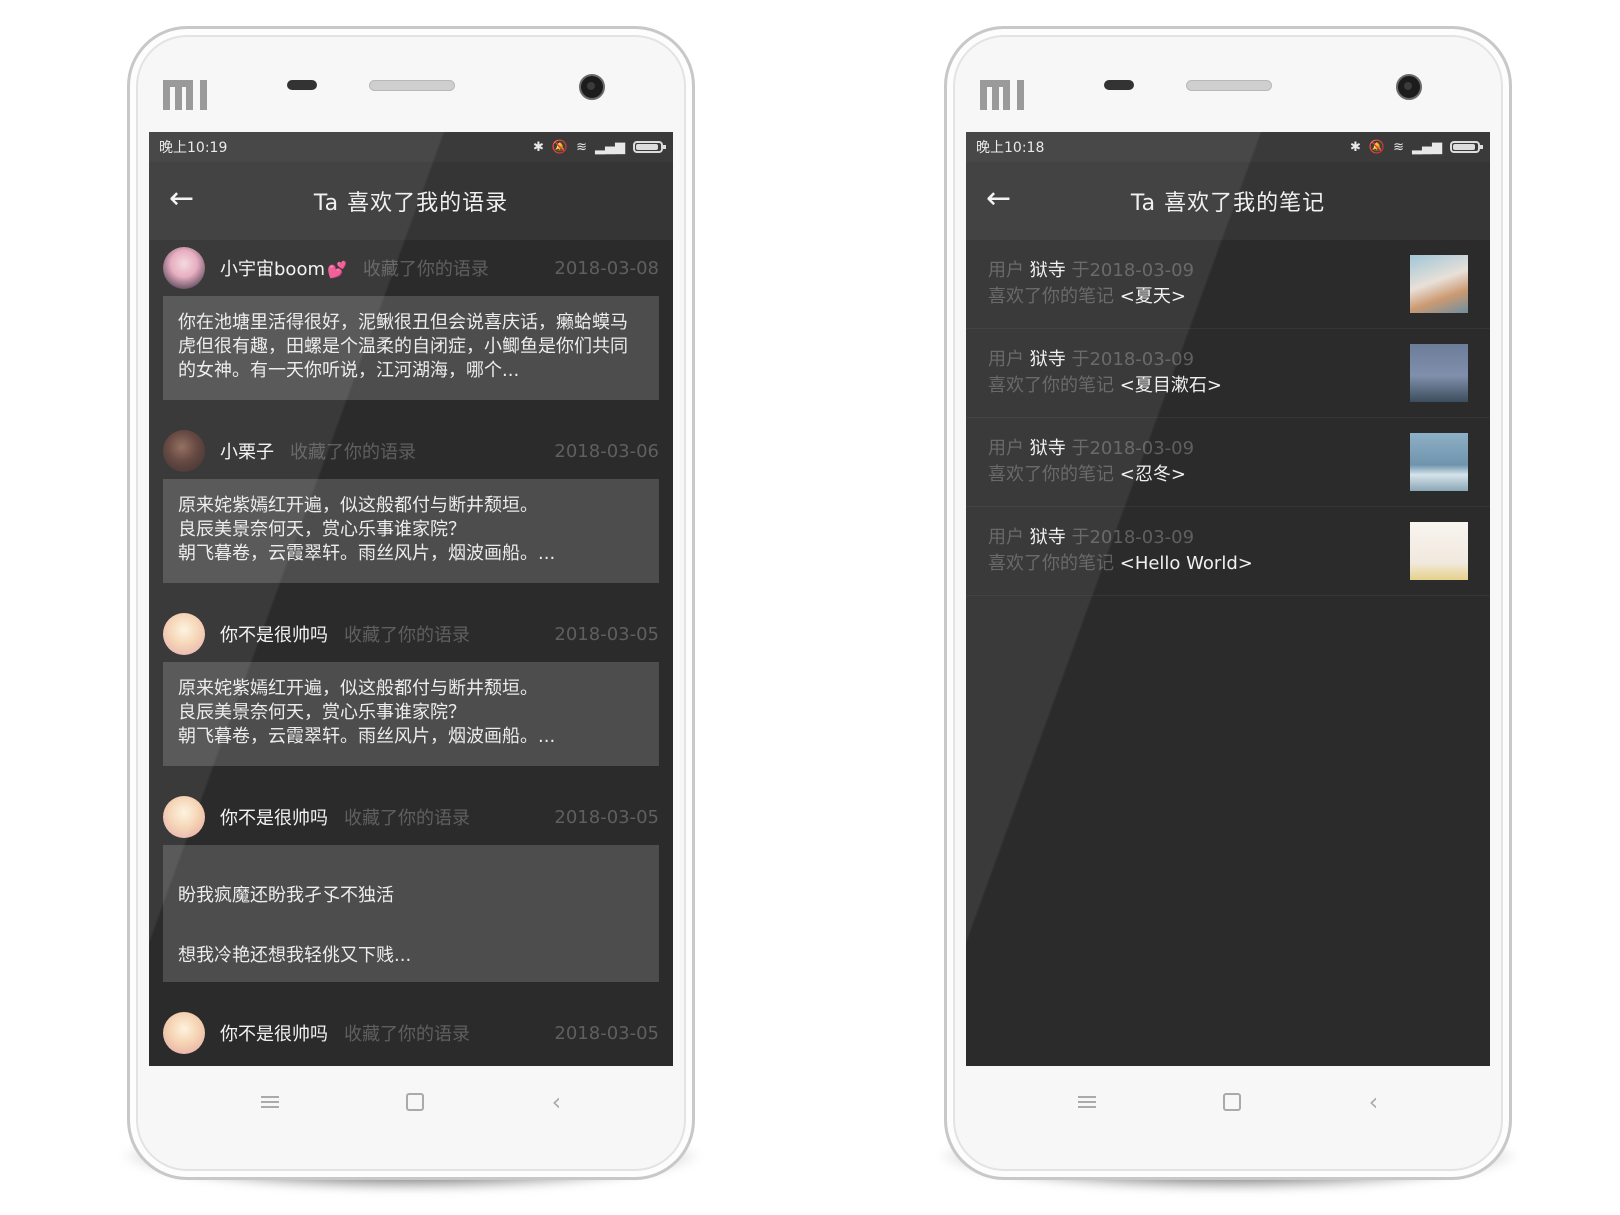  Describe the element at coordinates (283, 268) in the screenshot. I see `username: 小宇宙boom 💕` at that location.